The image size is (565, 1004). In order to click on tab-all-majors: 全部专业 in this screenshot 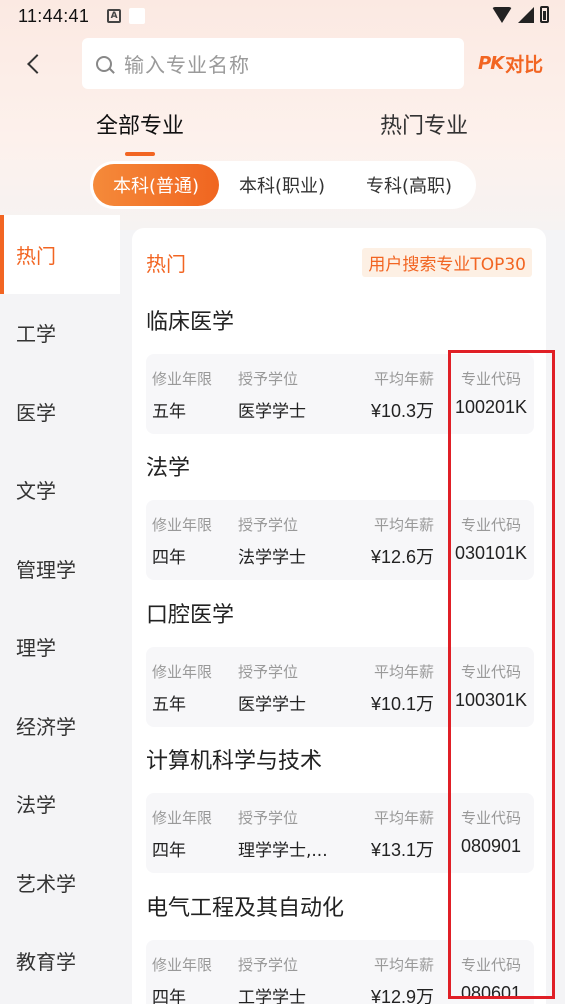, I will do `click(140, 132)`.